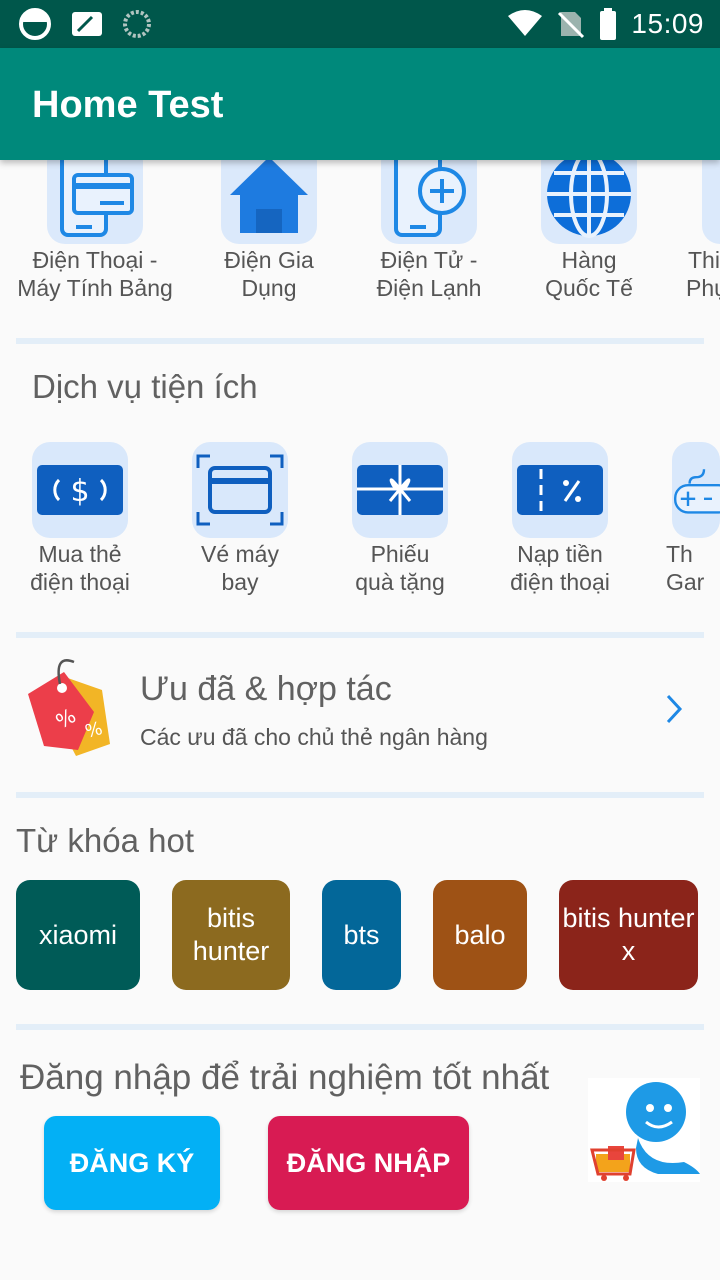 The image size is (720, 1280). I want to click on service-label-2: quà tặng, so click(400, 582).